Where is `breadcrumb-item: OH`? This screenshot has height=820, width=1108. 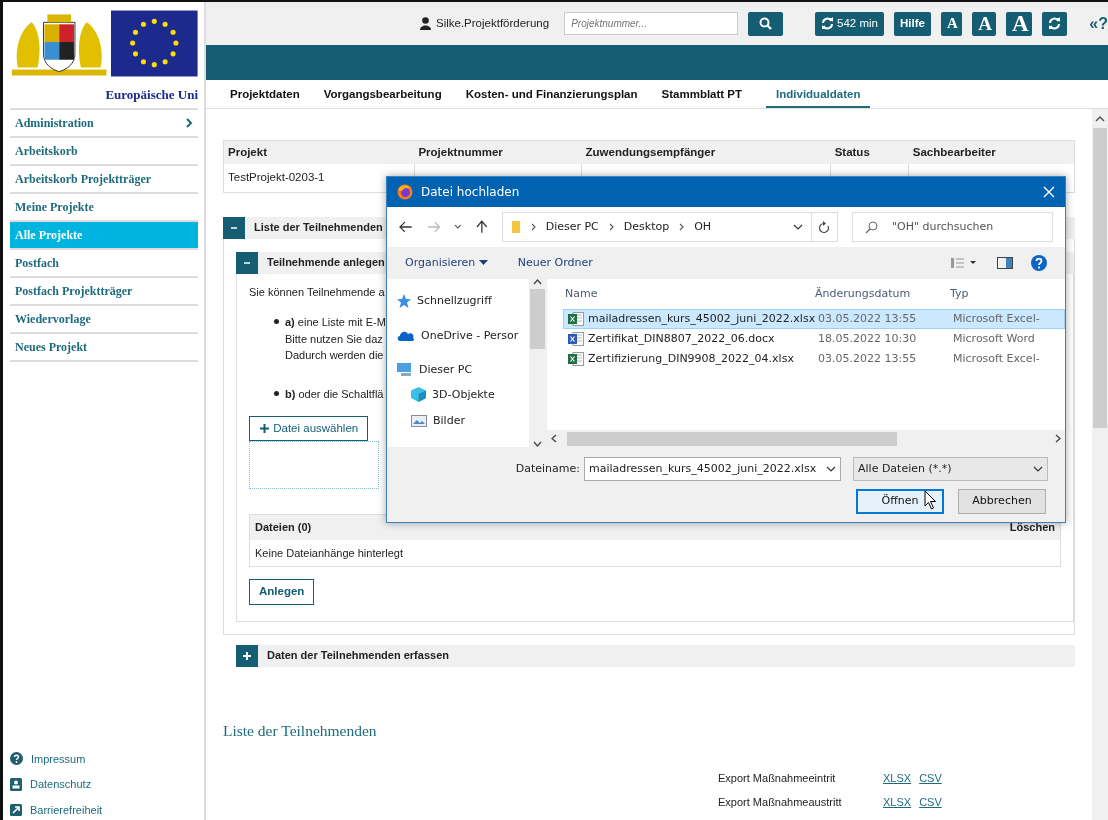
breadcrumb-item: OH is located at coordinates (703, 227).